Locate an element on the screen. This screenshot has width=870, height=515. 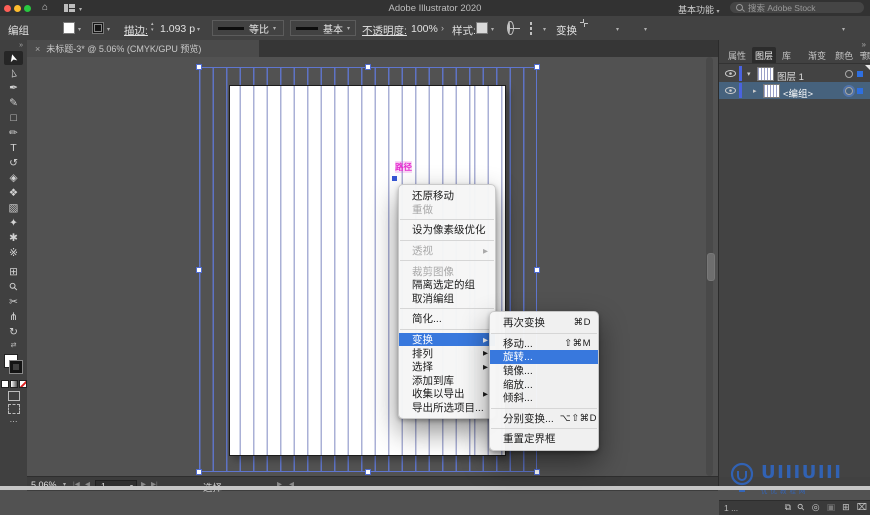
color-button is located at coordinates (4, 384).